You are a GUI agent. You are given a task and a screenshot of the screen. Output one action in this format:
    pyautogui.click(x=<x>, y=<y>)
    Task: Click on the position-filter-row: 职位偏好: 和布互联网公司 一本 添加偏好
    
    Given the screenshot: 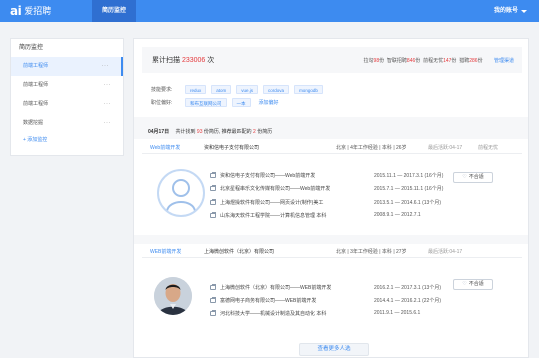 What is the action you would take?
    pyautogui.click(x=215, y=102)
    